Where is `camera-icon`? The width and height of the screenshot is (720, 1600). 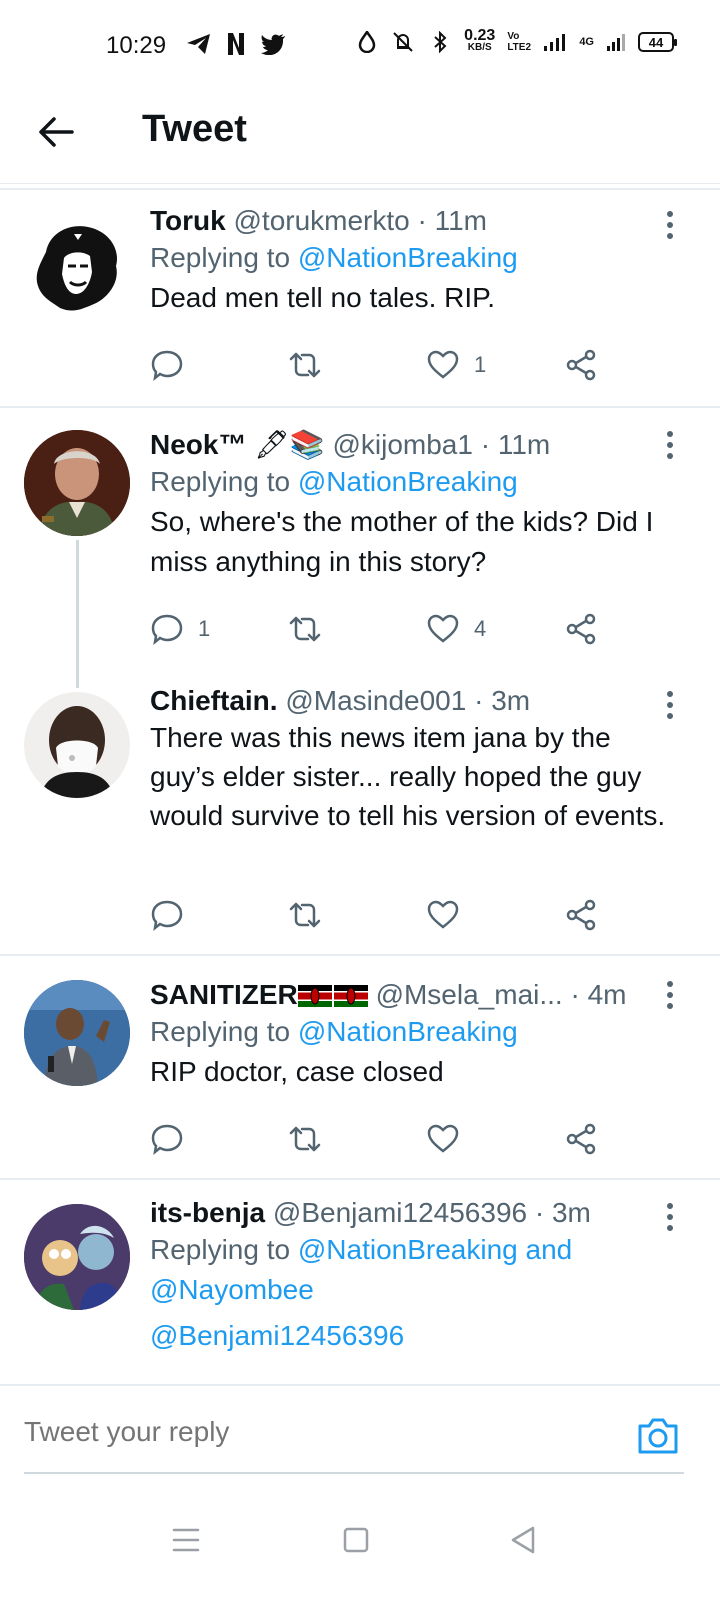 camera-icon is located at coordinates (658, 1436).